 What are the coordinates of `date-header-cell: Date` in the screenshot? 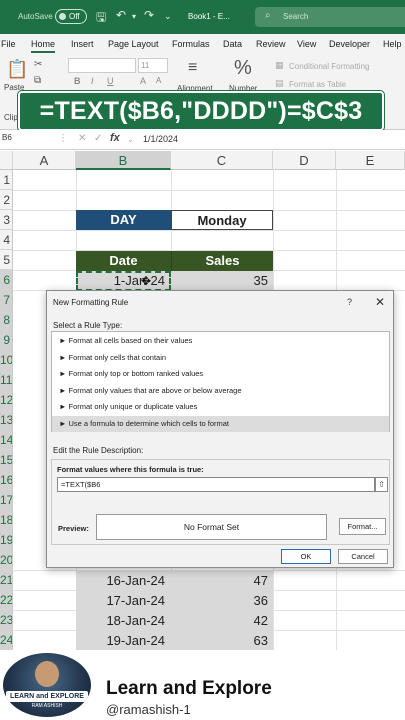 It's located at (123, 261).